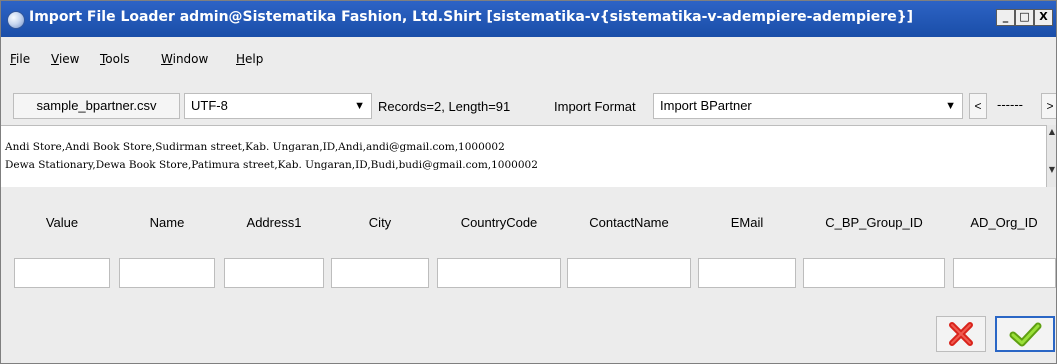 The width and height of the screenshot is (1057, 364). I want to click on menu-view: View, so click(65, 59).